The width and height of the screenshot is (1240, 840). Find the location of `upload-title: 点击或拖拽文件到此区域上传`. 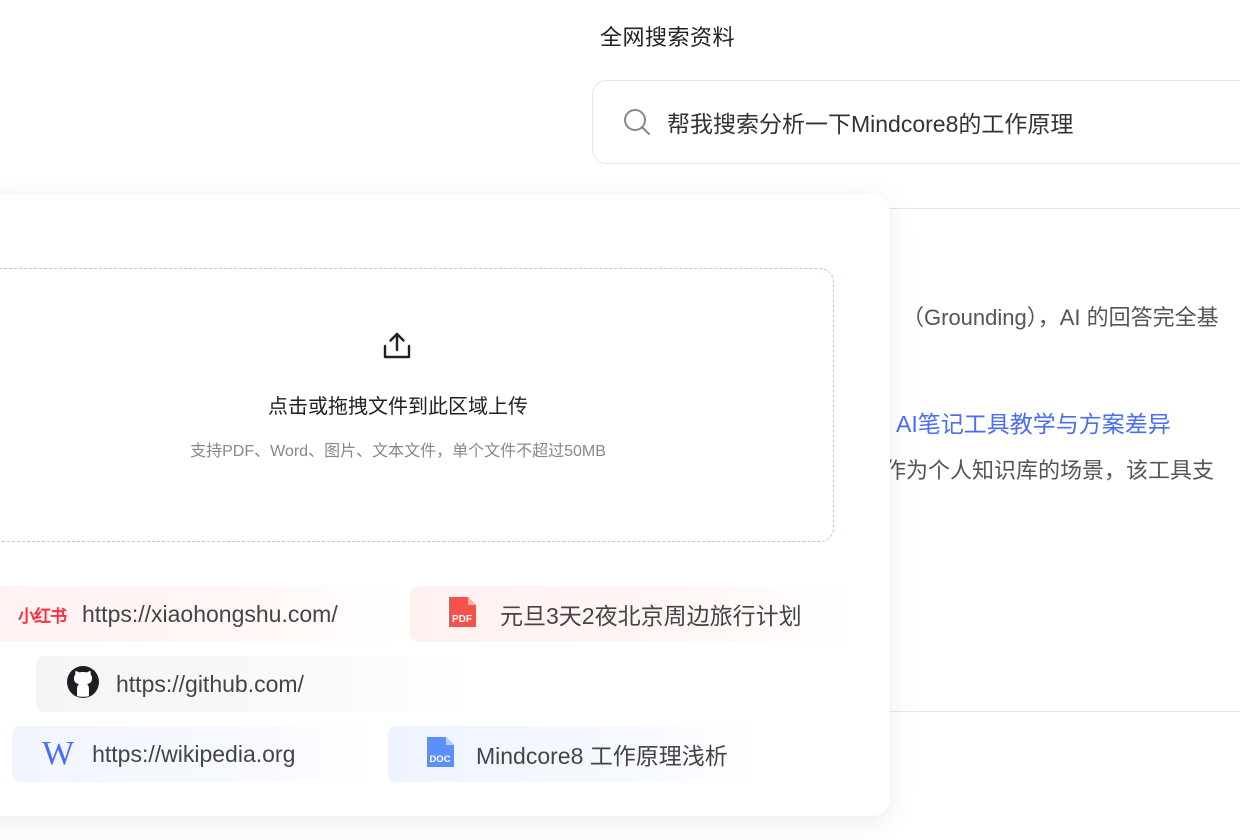

upload-title: 点击或拖拽文件到此区域上传 is located at coordinates (398, 407).